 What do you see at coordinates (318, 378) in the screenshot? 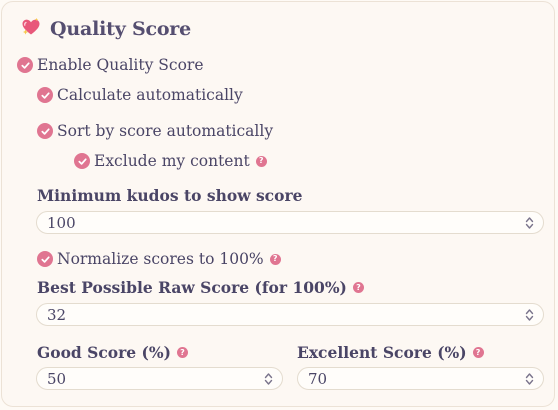
I see `excellent-score-value: 70` at bounding box center [318, 378].